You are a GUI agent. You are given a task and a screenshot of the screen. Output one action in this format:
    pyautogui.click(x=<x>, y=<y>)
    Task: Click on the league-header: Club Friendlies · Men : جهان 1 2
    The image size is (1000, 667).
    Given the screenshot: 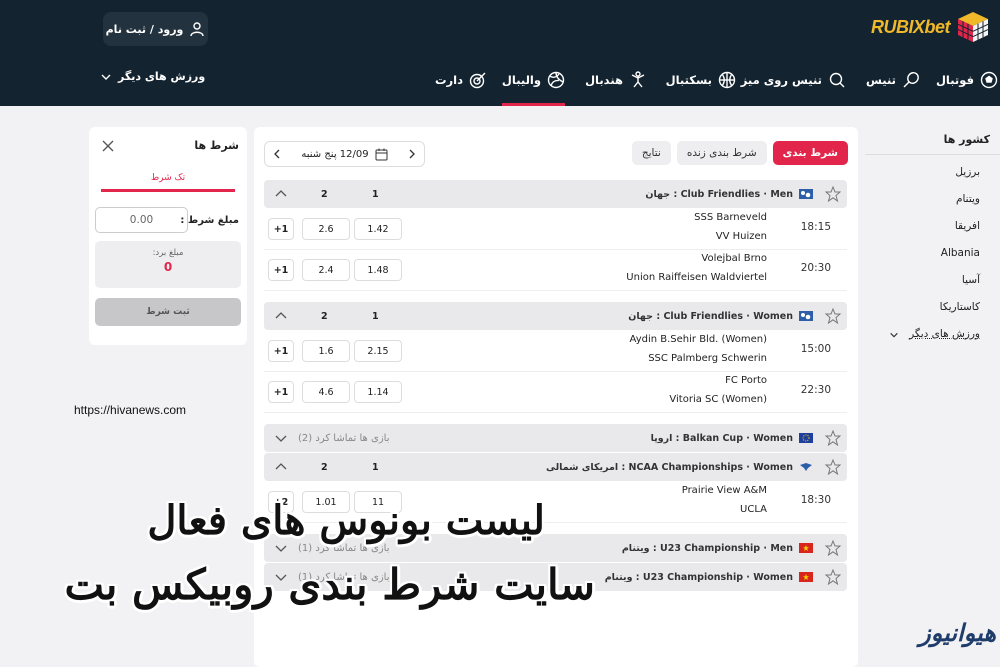 What is the action you would take?
    pyautogui.click(x=555, y=194)
    